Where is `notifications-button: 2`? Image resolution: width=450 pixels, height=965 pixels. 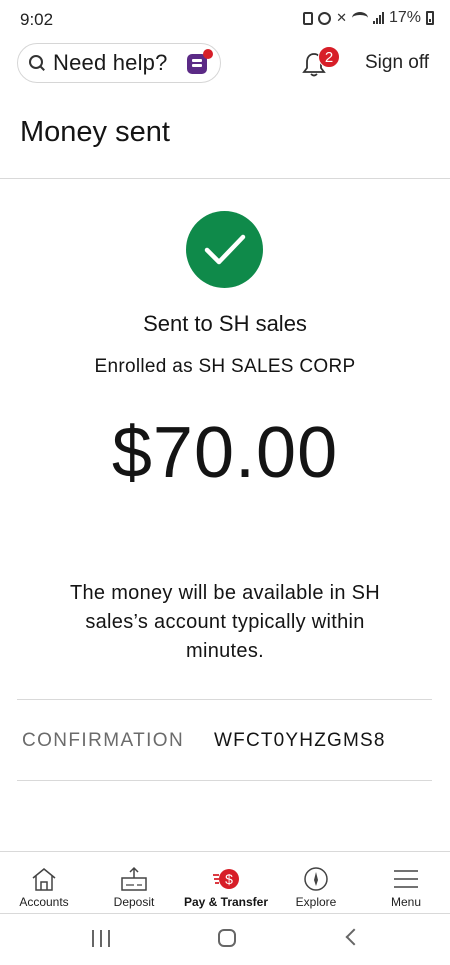
notifications-button: 2 is located at coordinates (320, 63).